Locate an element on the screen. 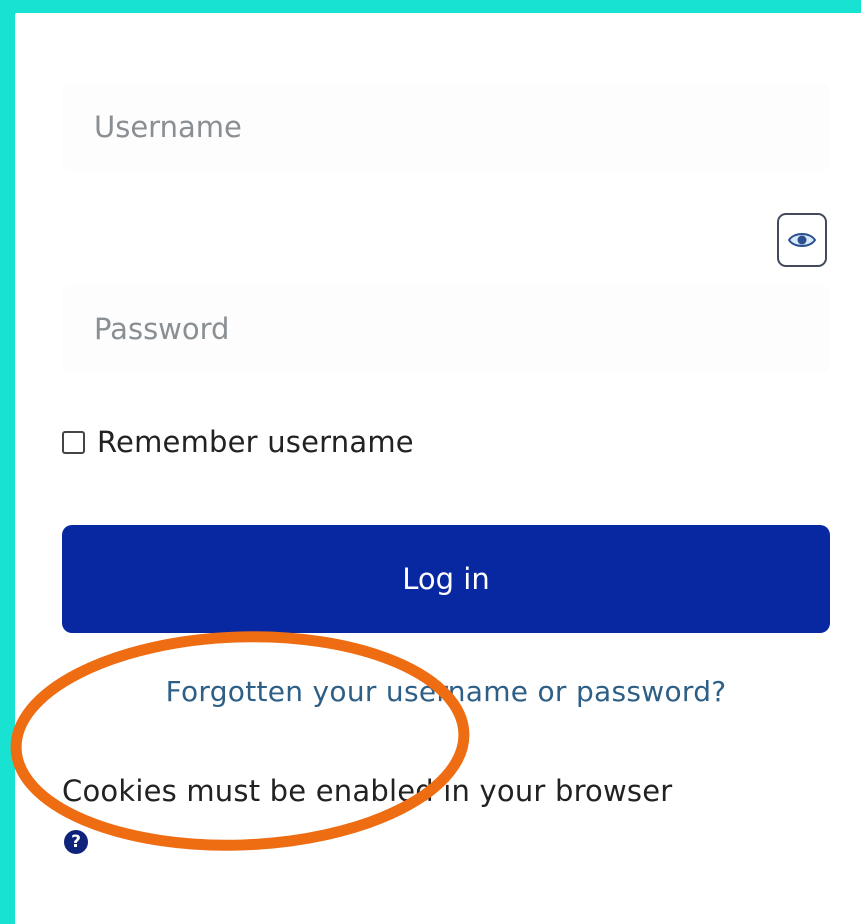 The width and height of the screenshot is (861, 924). eye-icon is located at coordinates (802, 240).